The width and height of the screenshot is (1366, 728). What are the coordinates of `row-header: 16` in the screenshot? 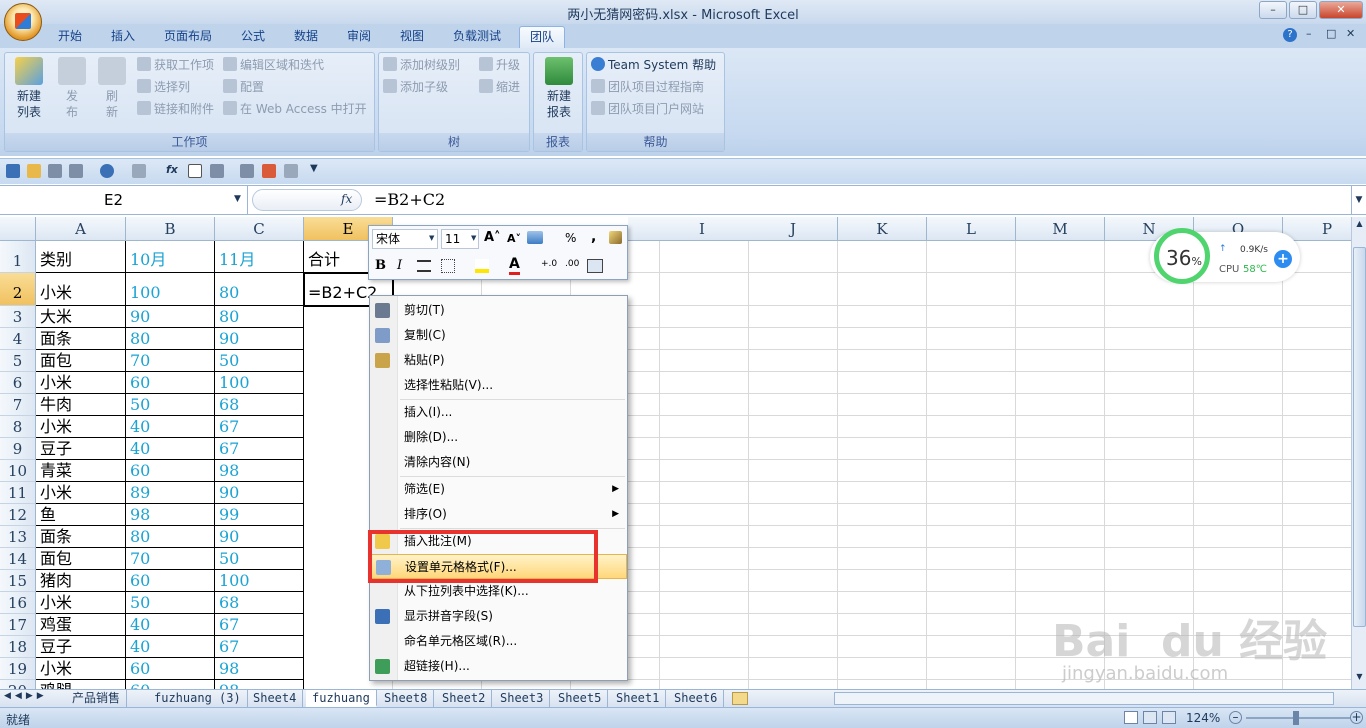 It's located at (18, 603).